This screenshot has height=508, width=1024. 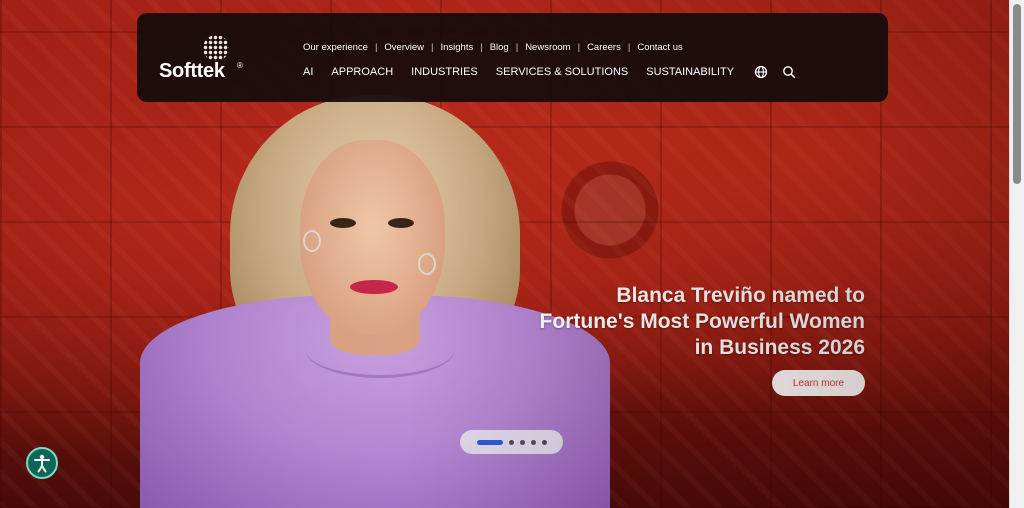 What do you see at coordinates (604, 47) in the screenshot?
I see `link-careers: Careers` at bounding box center [604, 47].